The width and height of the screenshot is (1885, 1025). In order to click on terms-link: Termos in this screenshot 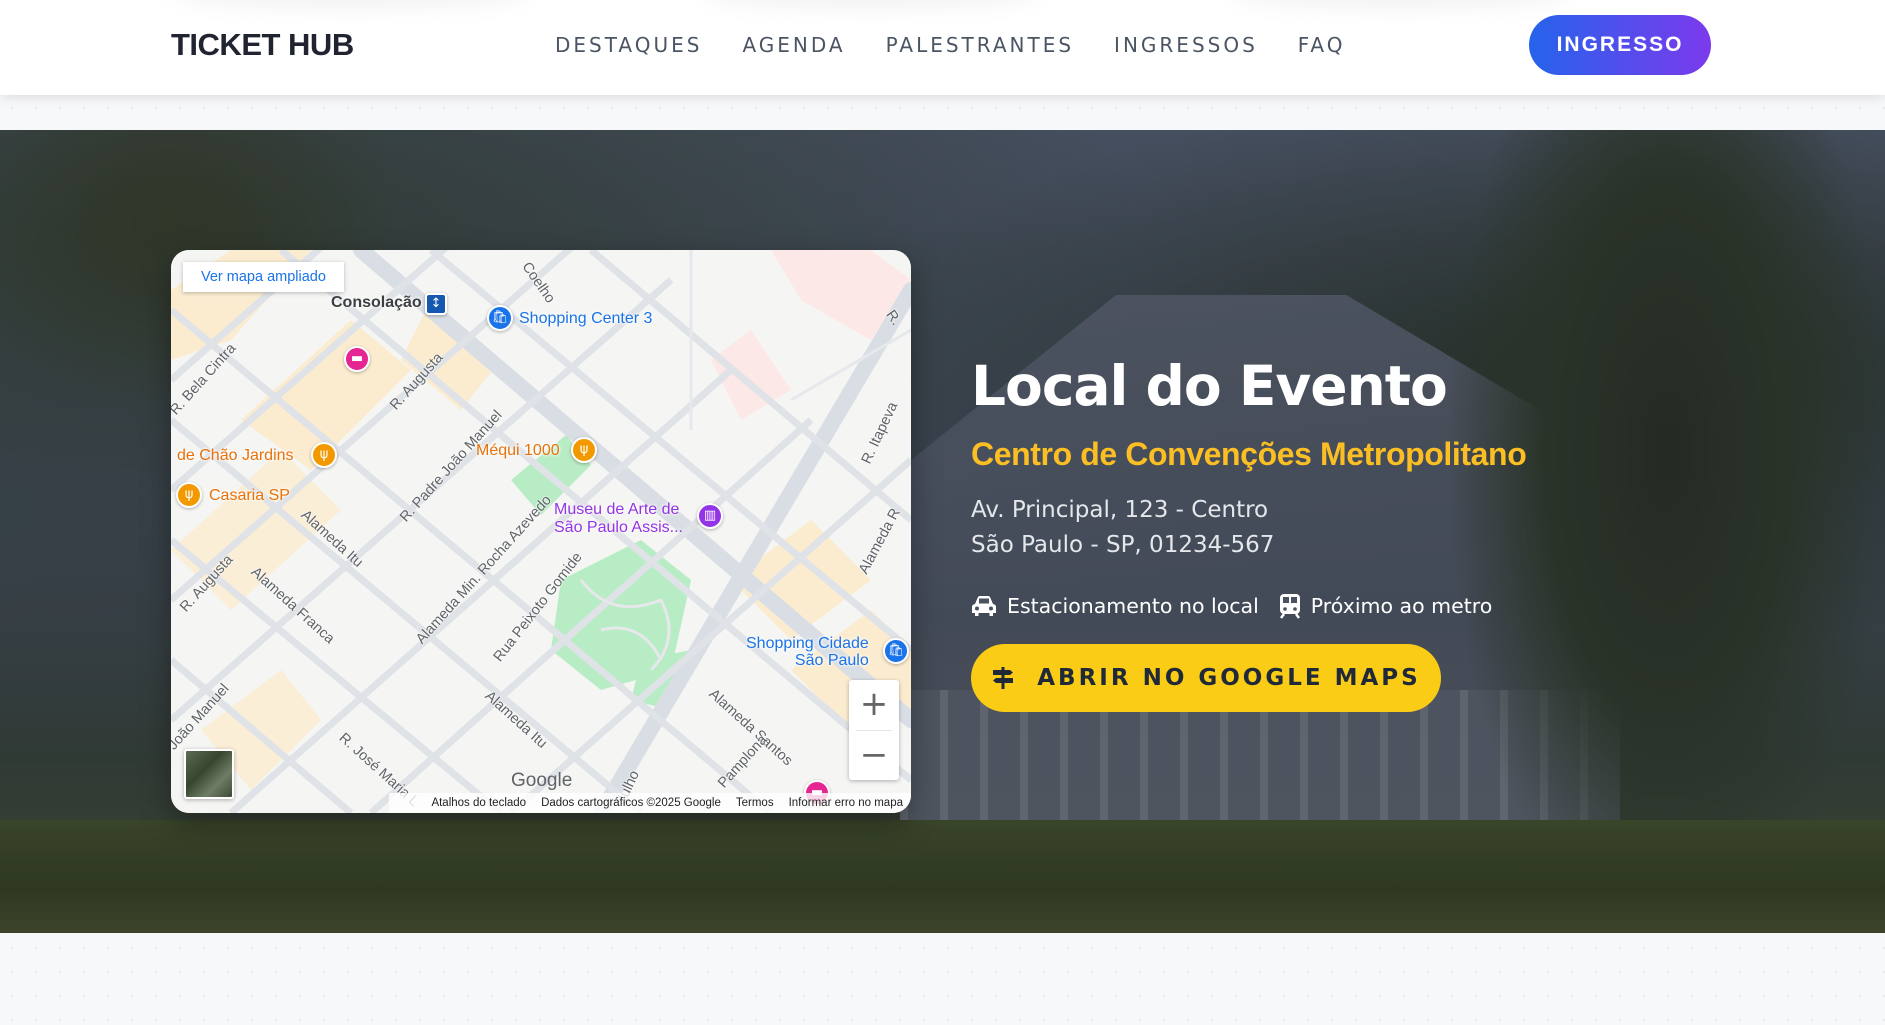, I will do `click(755, 803)`.